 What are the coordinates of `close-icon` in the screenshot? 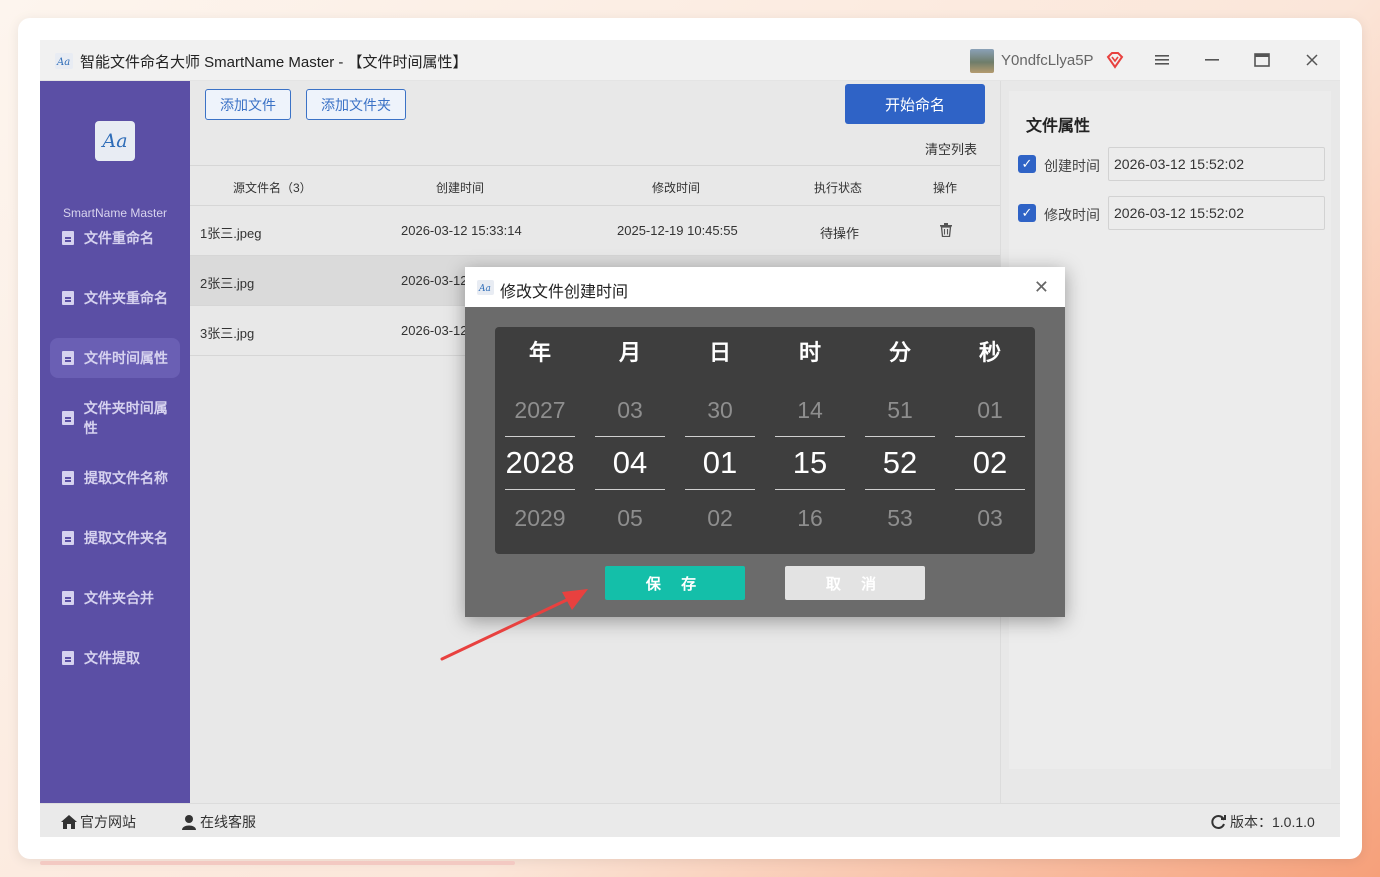 It's located at (1312, 60).